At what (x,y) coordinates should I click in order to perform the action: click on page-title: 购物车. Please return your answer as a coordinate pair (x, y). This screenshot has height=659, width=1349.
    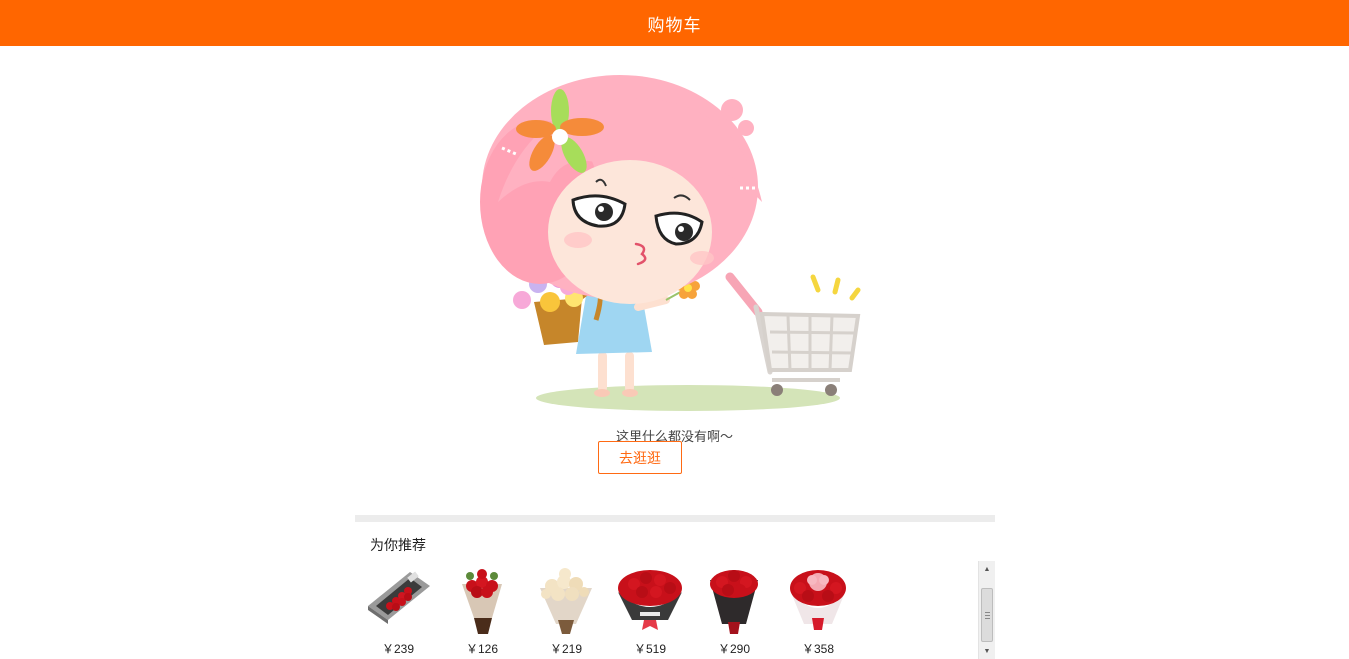
    Looking at the image, I should click on (674, 25).